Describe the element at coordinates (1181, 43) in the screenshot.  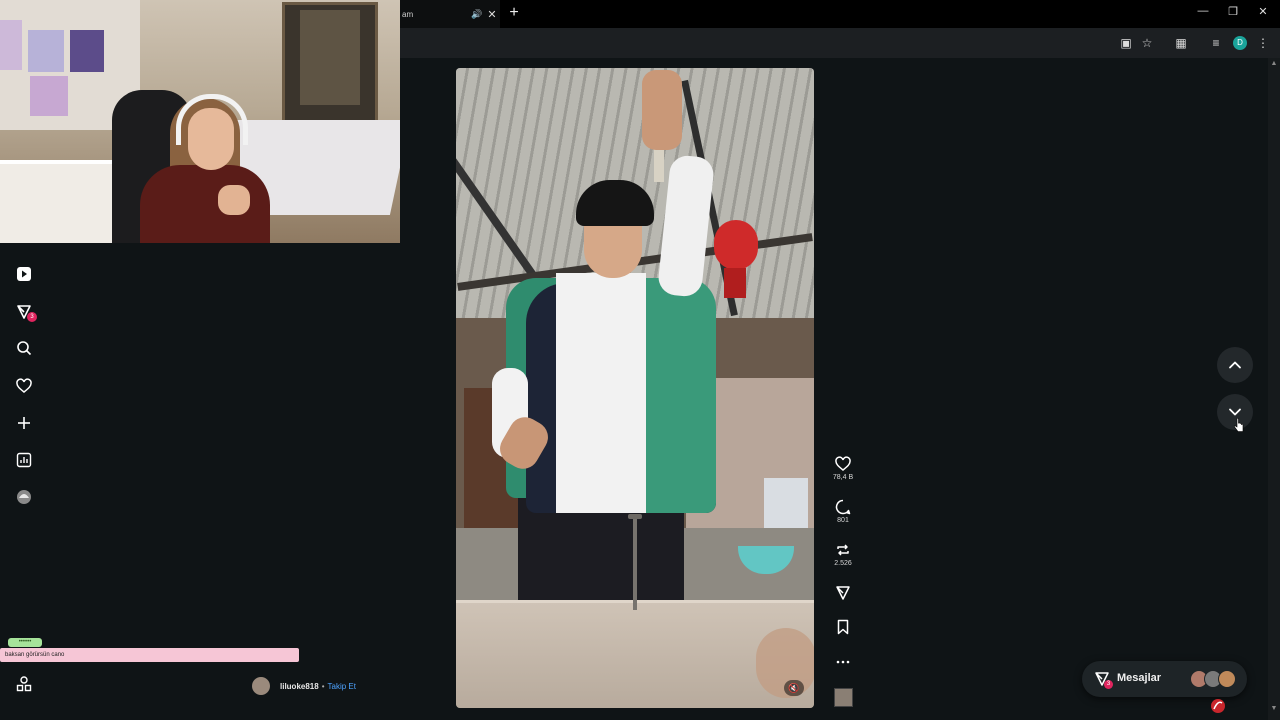
I see `extensions-icon: ▦` at that location.